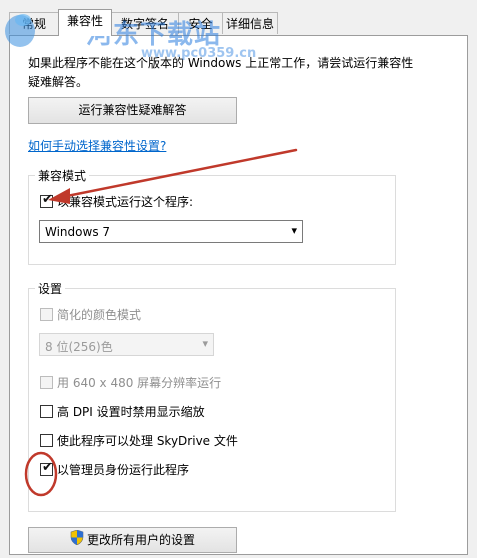  I want to click on watermark-logo-icon, so click(20, 30).